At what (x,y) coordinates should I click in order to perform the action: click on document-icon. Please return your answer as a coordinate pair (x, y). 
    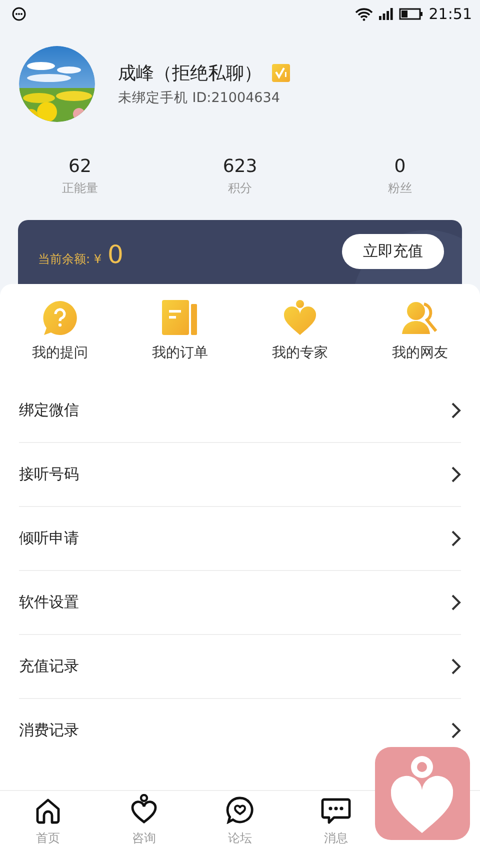
    Looking at the image, I should click on (180, 318).